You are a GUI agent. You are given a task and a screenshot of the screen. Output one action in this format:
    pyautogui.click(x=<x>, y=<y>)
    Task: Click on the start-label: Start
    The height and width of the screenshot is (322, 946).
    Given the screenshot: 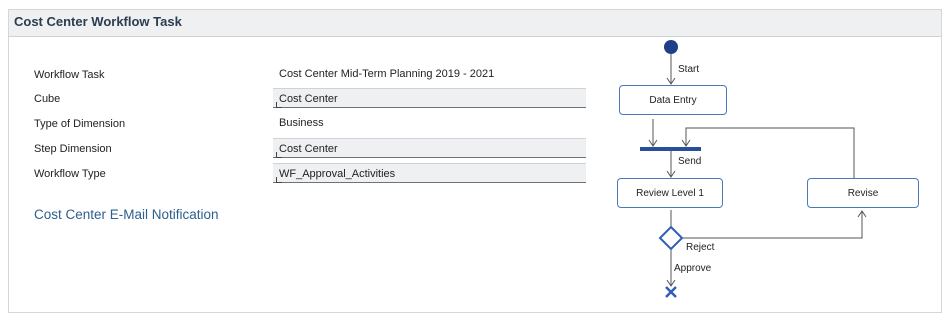 What is the action you would take?
    pyautogui.click(x=689, y=69)
    